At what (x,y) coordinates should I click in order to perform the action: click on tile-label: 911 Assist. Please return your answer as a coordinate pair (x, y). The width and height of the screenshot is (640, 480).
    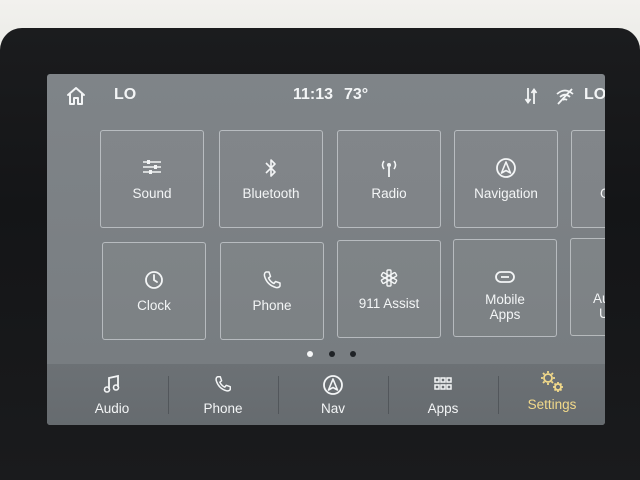
    Looking at the image, I should click on (389, 303).